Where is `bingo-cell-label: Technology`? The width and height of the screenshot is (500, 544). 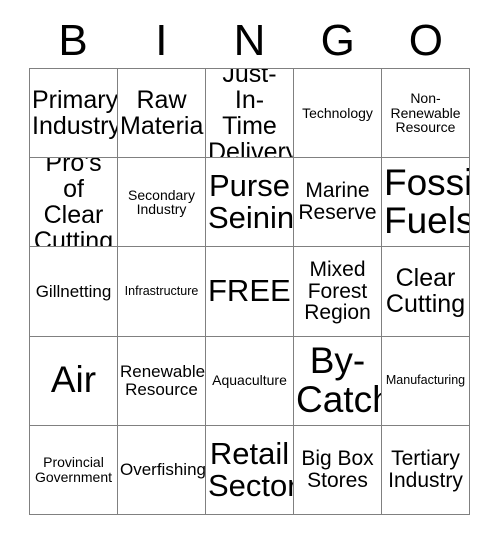 bingo-cell-label: Technology is located at coordinates (337, 112).